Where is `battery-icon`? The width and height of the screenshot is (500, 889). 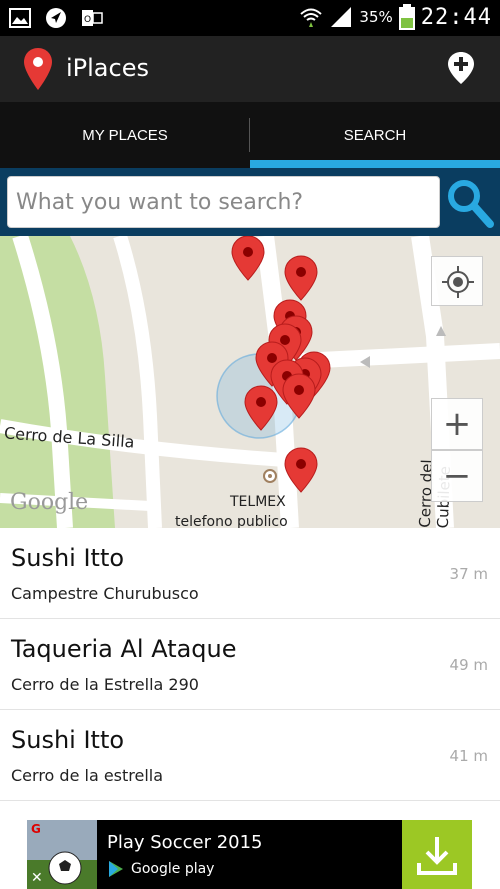
battery-icon is located at coordinates (406, 17).